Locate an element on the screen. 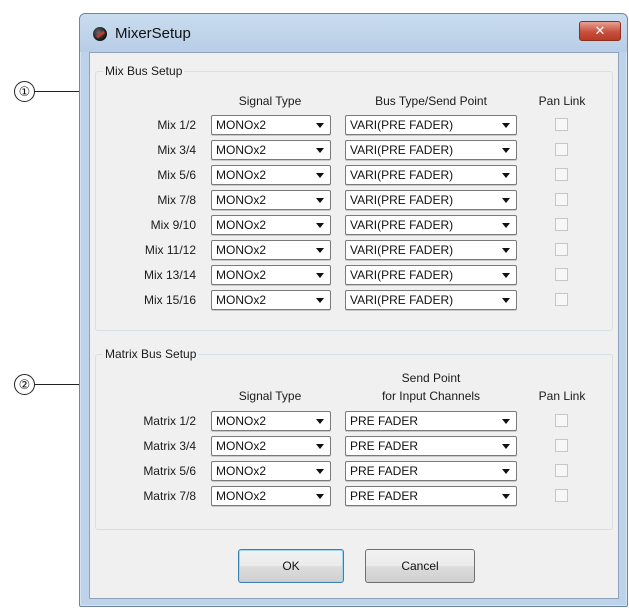 The height and width of the screenshot is (608, 629). row-label: Matrix 3/4 is located at coordinates (169, 446).